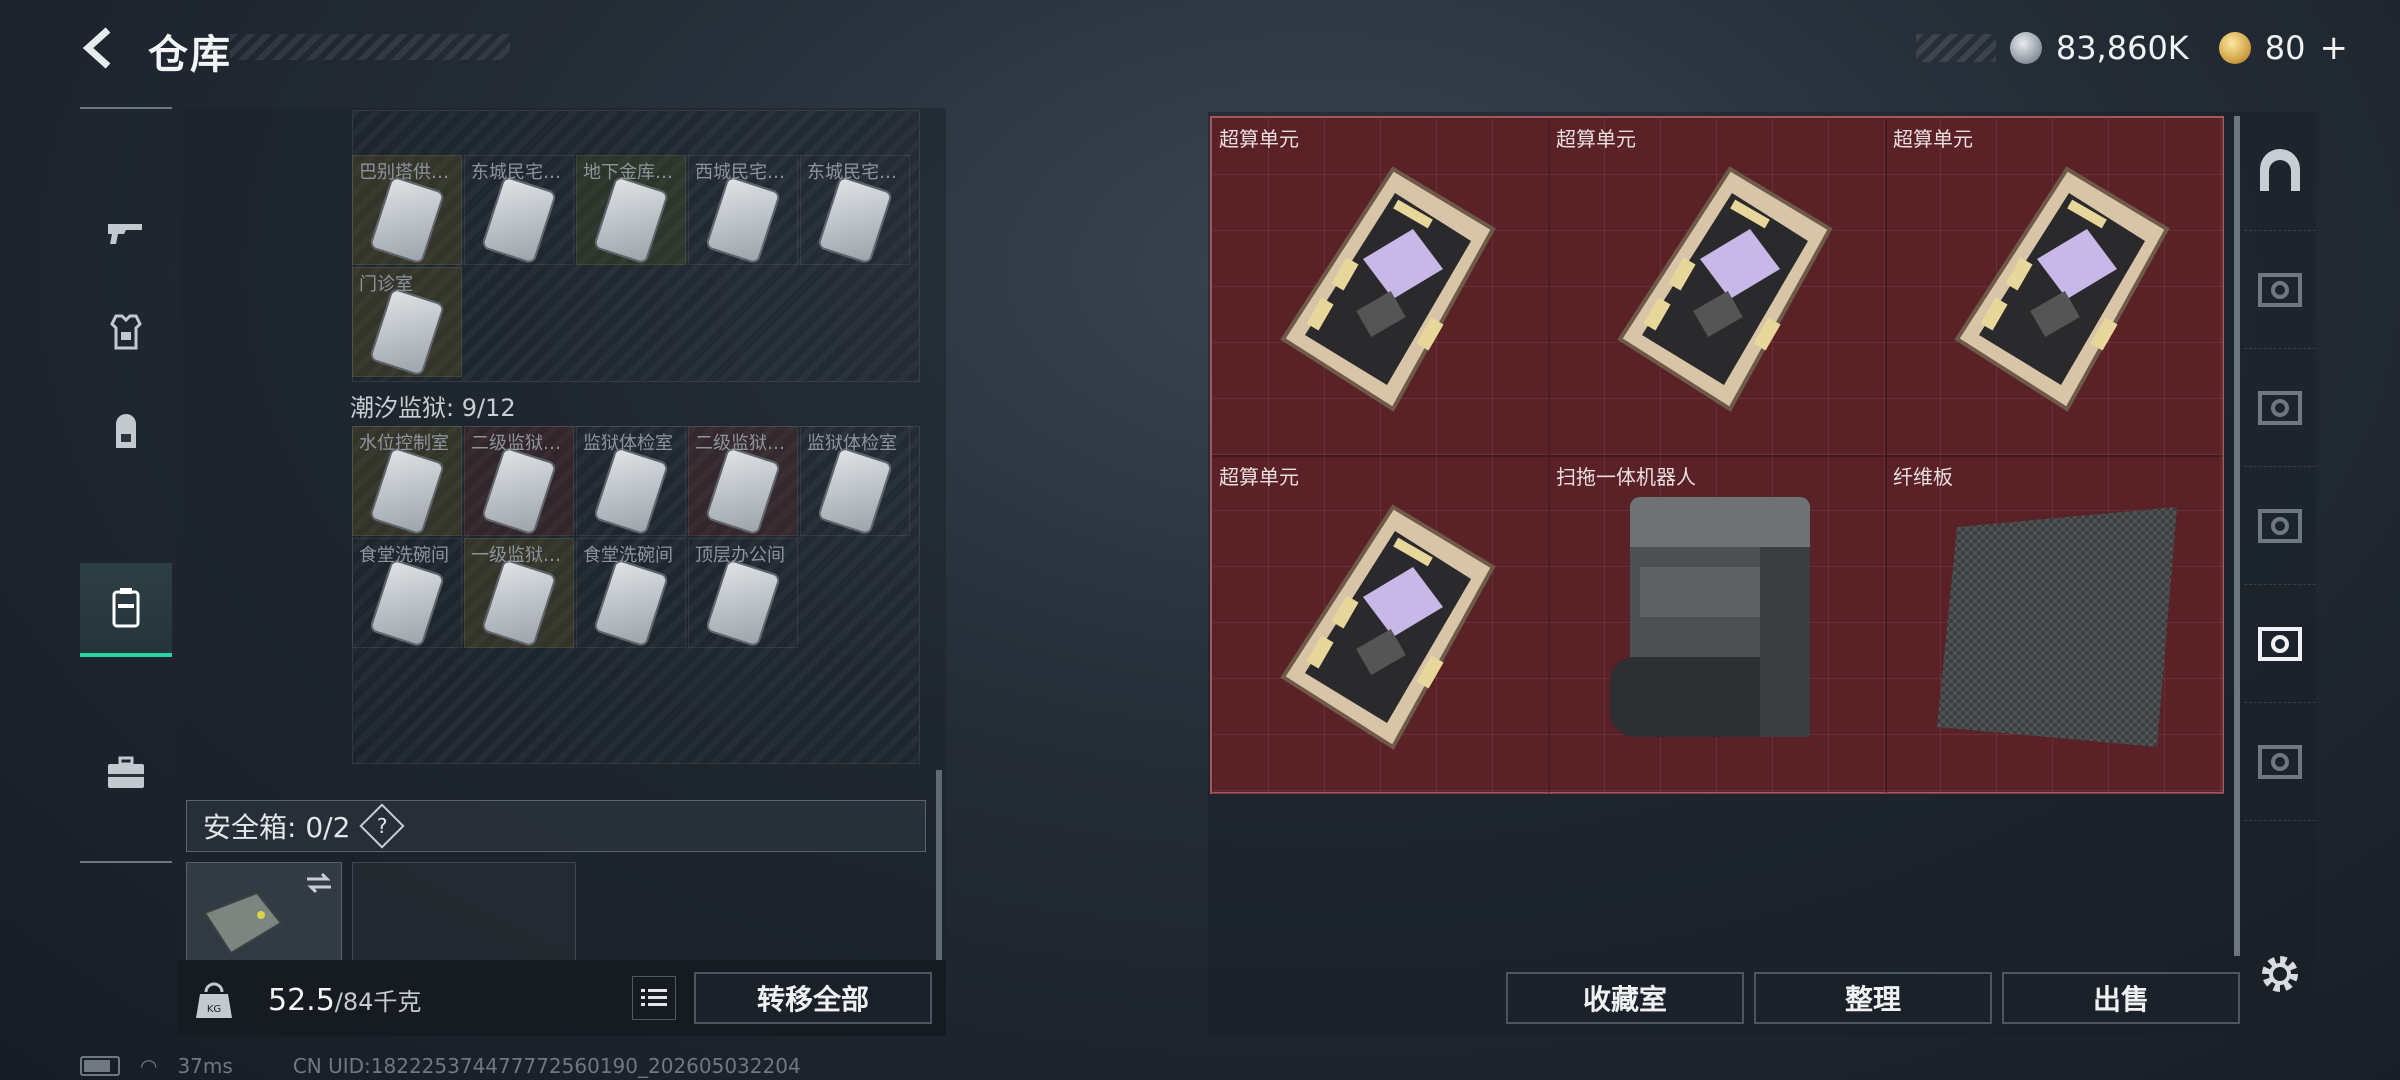 Image resolution: width=2400 pixels, height=1080 pixels. I want to click on sort-button: 整理, so click(1873, 998).